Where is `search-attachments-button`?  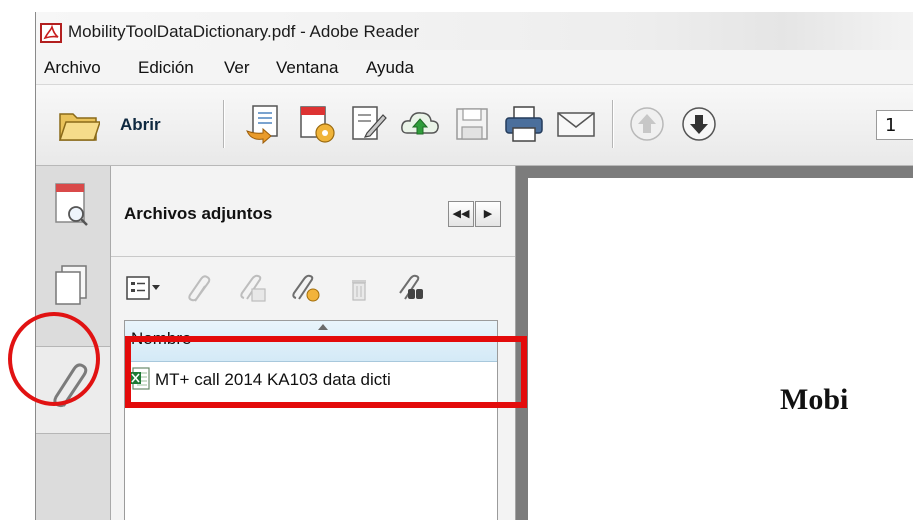
search-attachments-button is located at coordinates (412, 289).